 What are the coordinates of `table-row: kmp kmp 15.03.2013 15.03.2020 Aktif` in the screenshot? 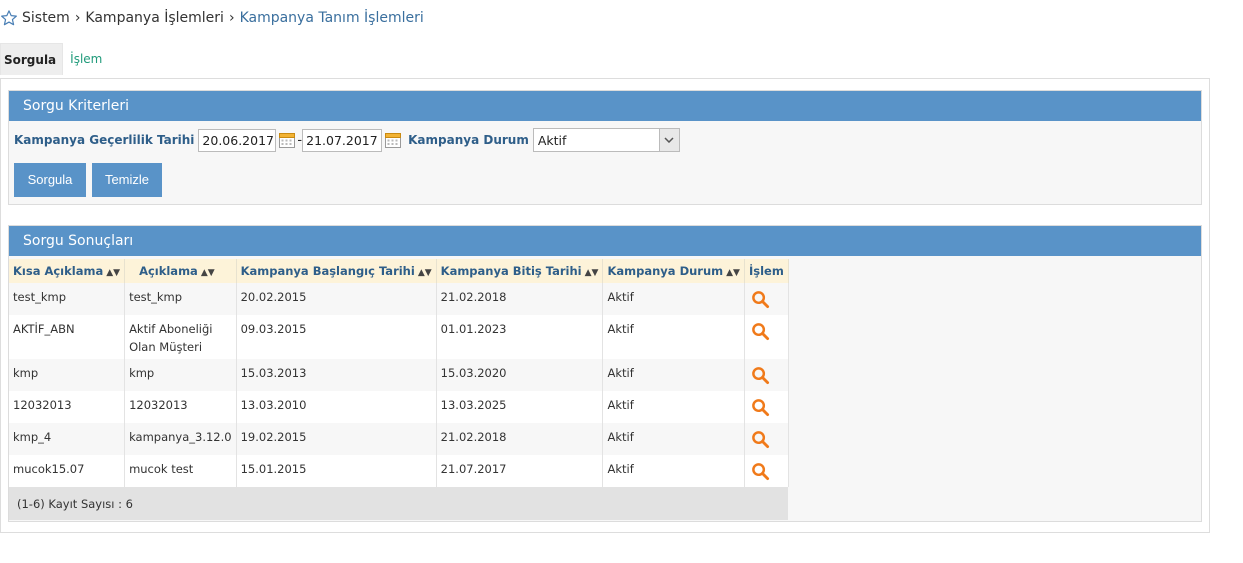 It's located at (399, 375).